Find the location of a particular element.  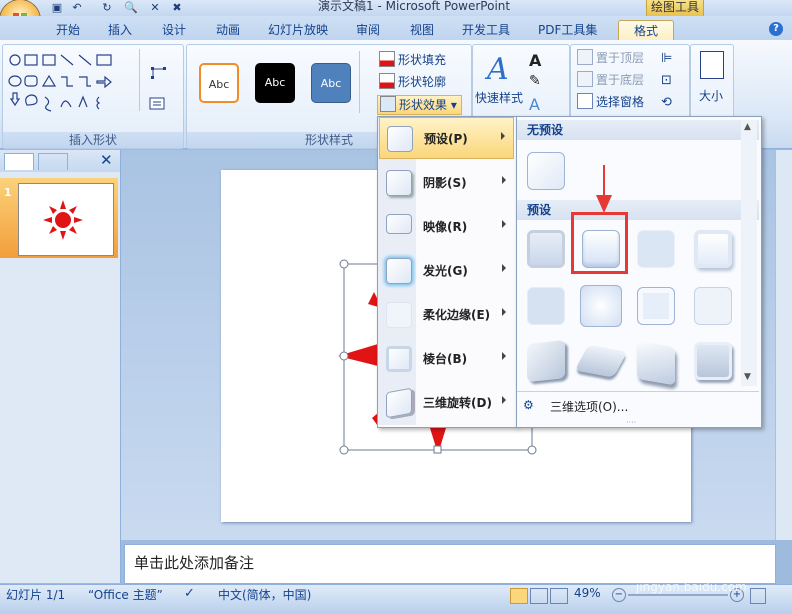

slide-thumbnail is located at coordinates (66, 219).